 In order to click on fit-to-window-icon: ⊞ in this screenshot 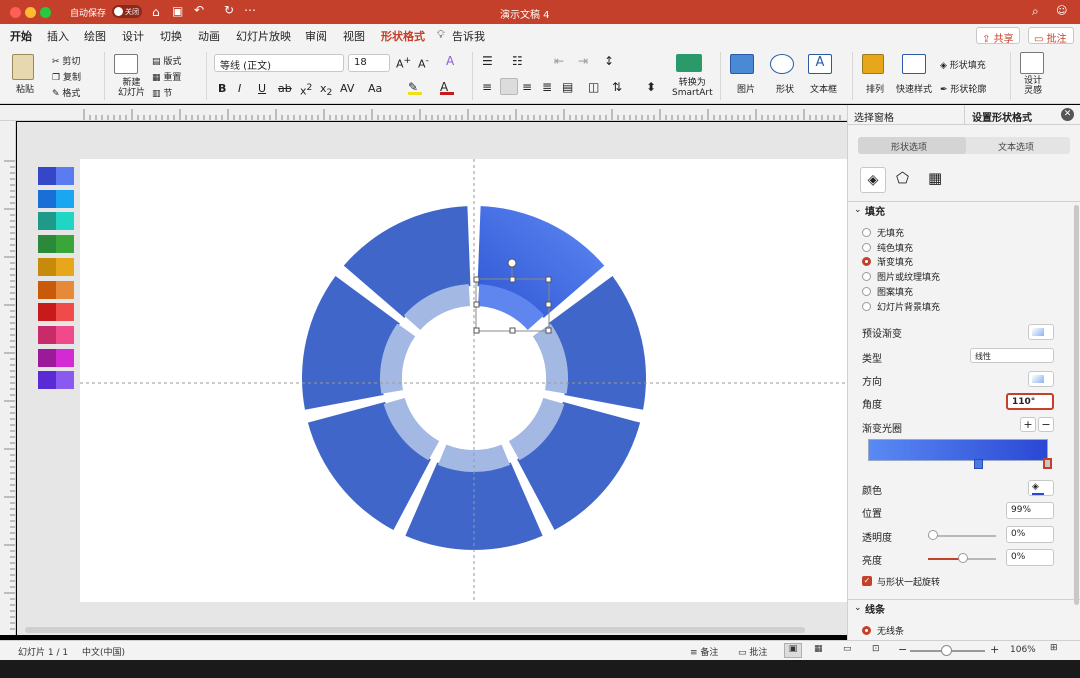, I will do `click(1054, 648)`.